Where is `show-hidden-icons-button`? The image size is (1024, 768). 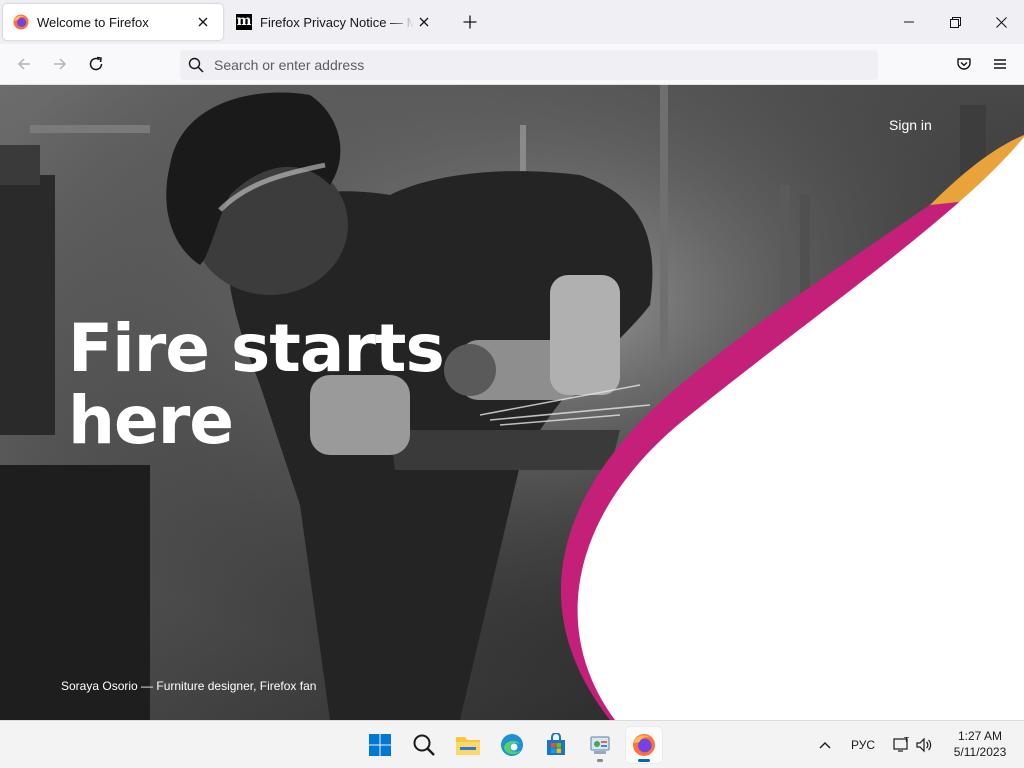 show-hidden-icons-button is located at coordinates (825, 744).